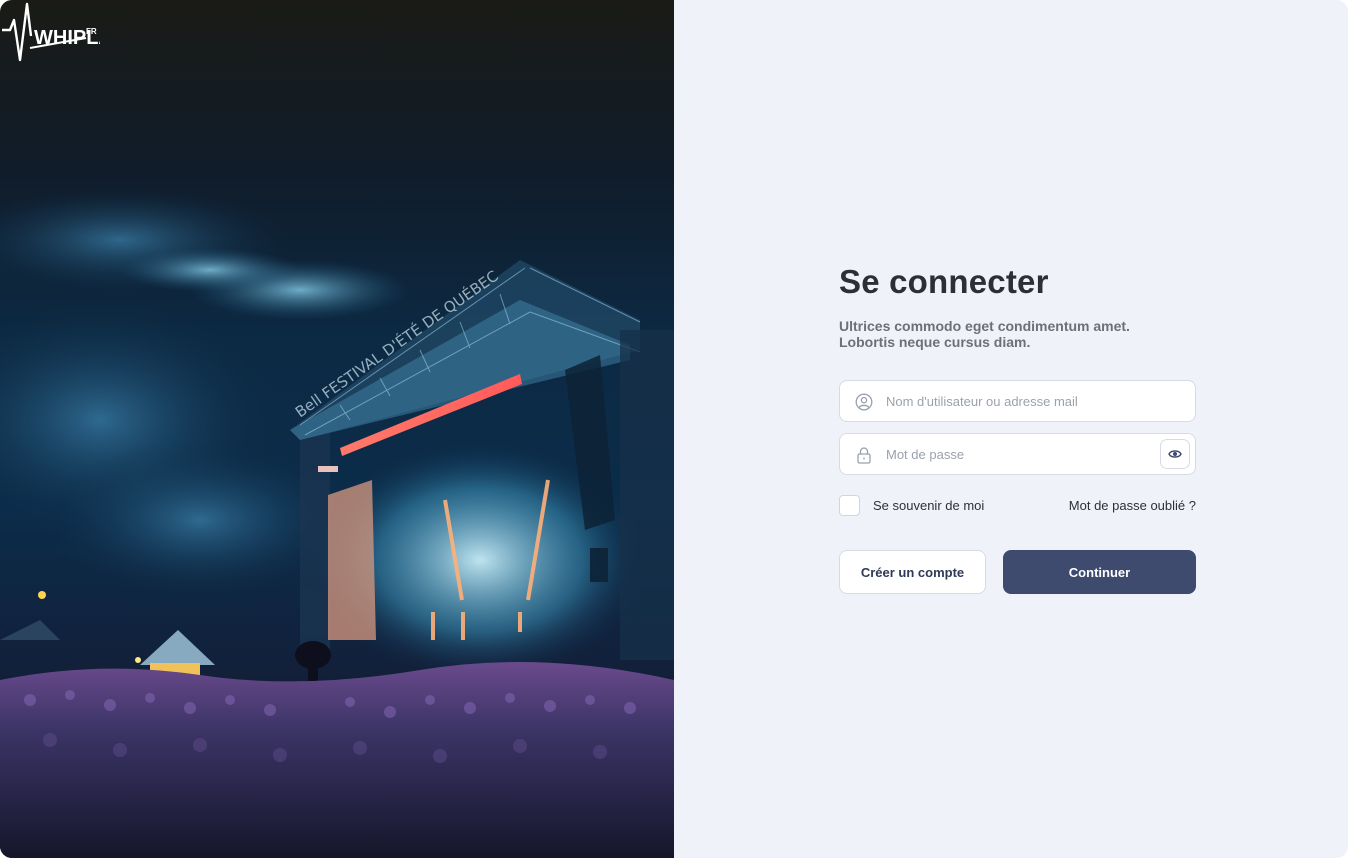 Image resolution: width=1348 pixels, height=858 pixels. I want to click on user-circle-icon, so click(864, 402).